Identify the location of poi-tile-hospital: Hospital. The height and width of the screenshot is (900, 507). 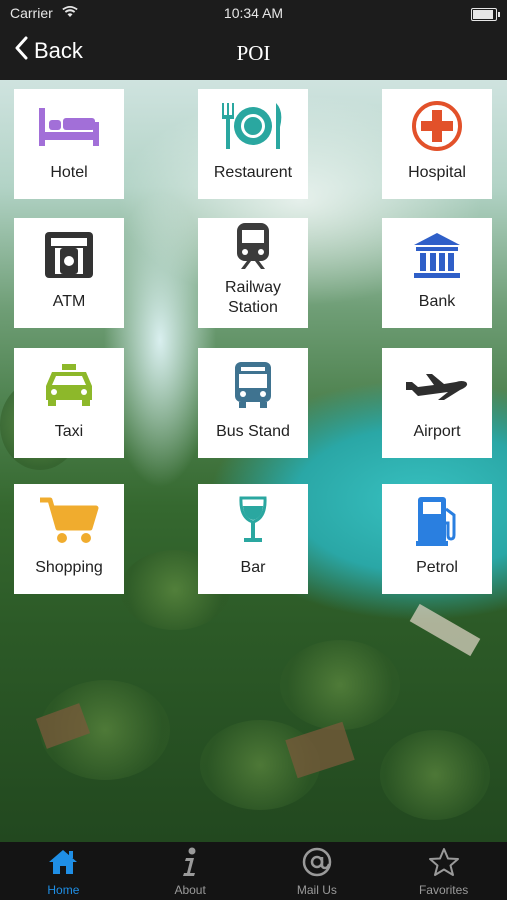
(437, 144).